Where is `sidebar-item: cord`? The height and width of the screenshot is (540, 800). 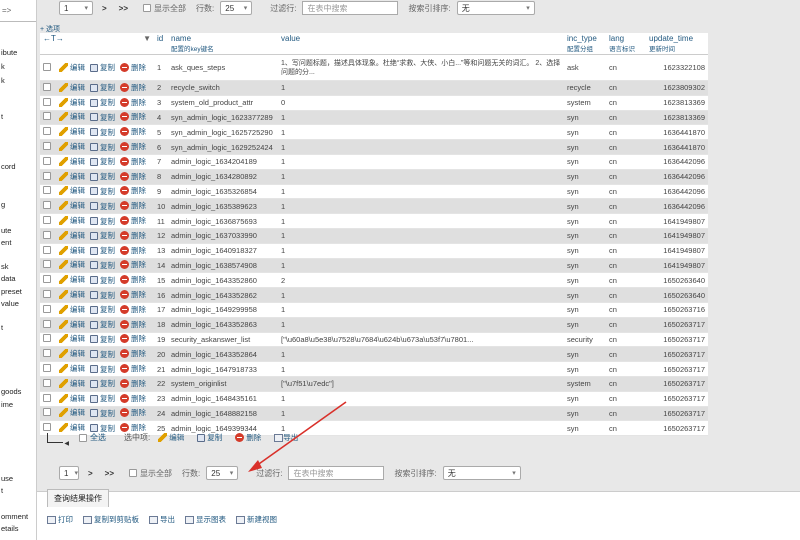
sidebar-item: cord is located at coordinates (8, 166).